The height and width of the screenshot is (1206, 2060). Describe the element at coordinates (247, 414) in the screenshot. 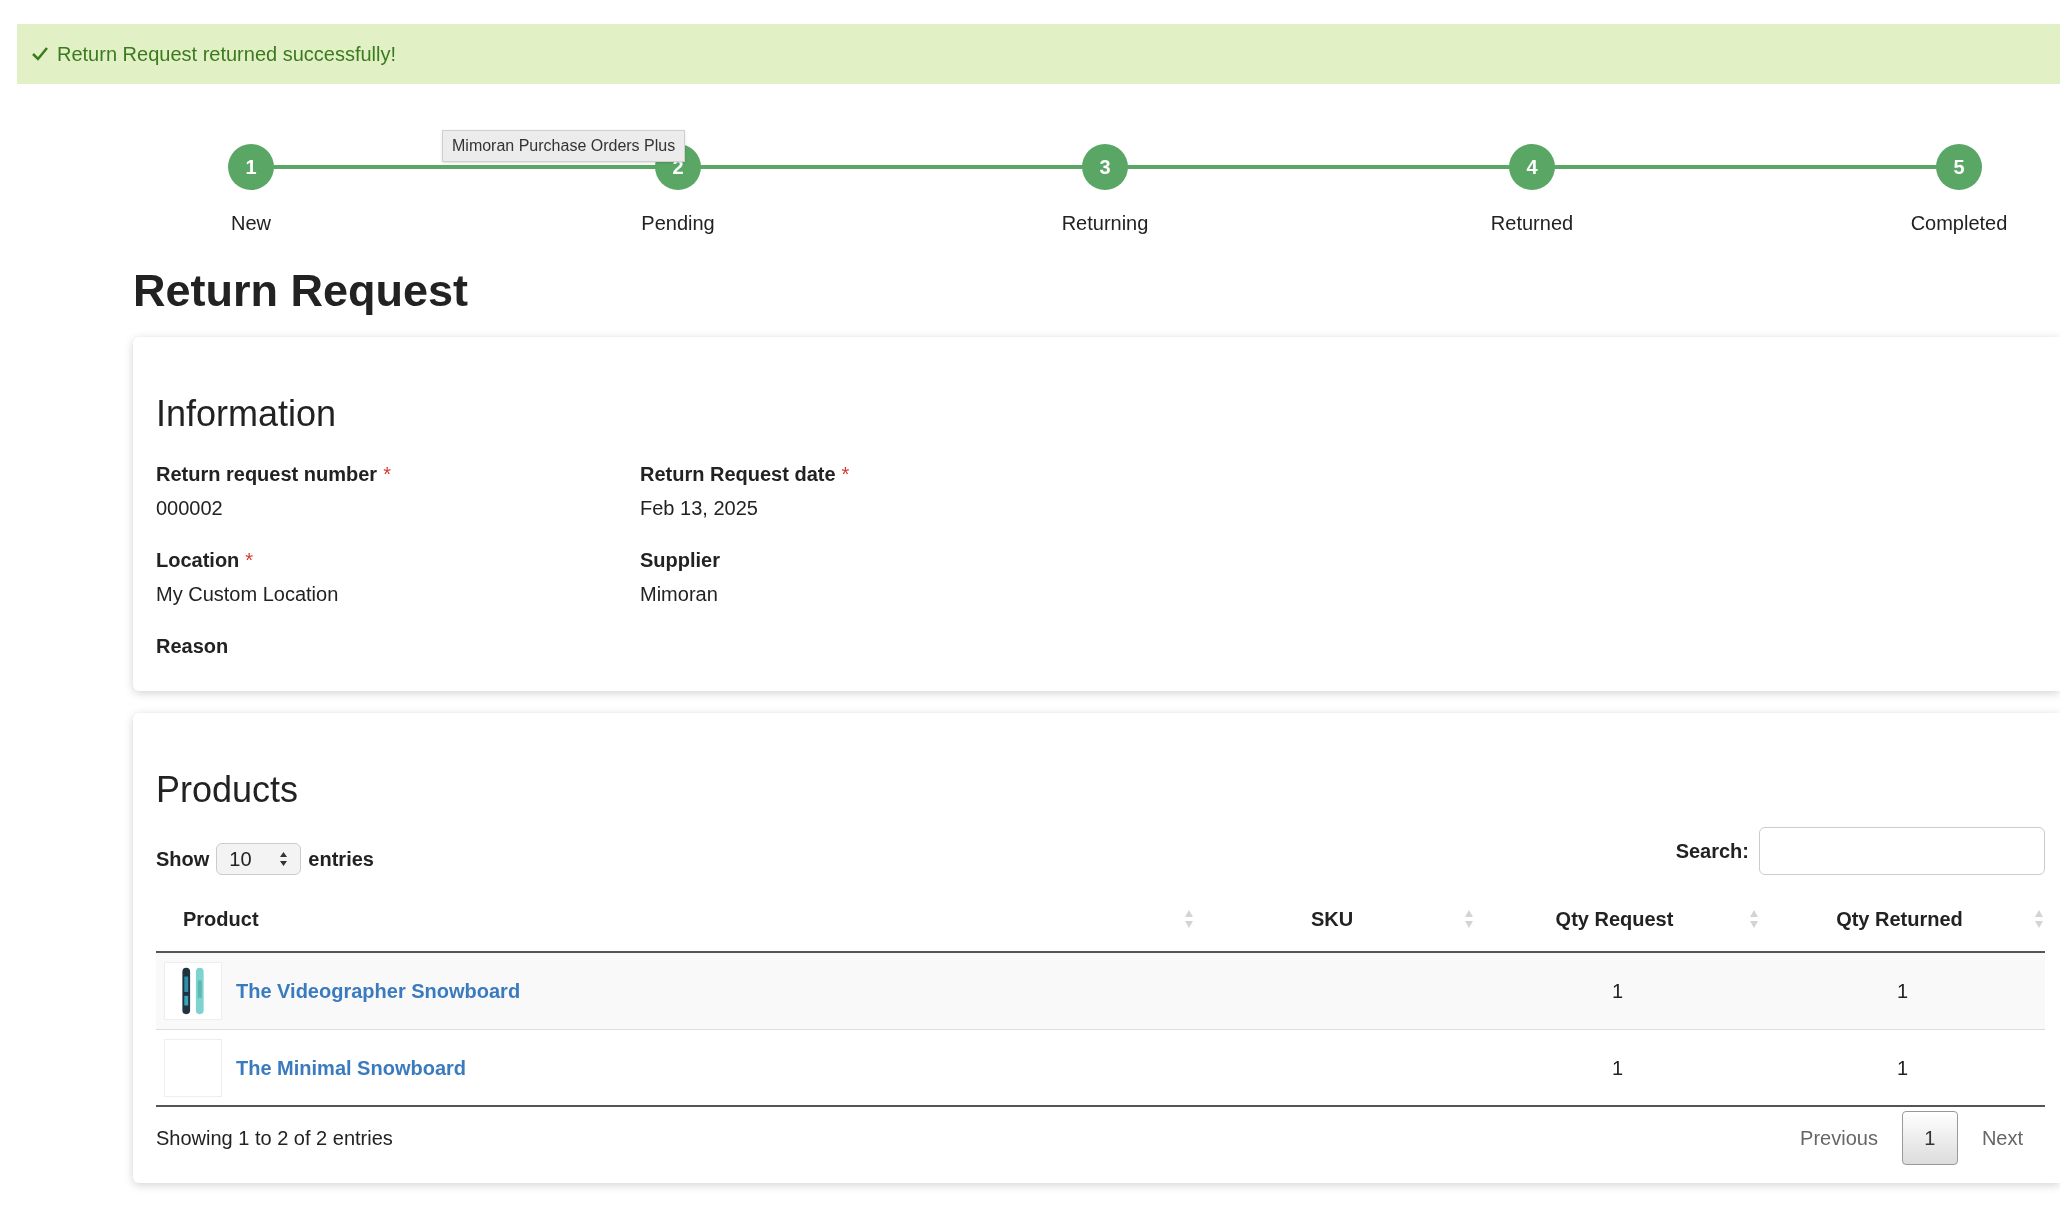

I see `section-heading: Information` at that location.